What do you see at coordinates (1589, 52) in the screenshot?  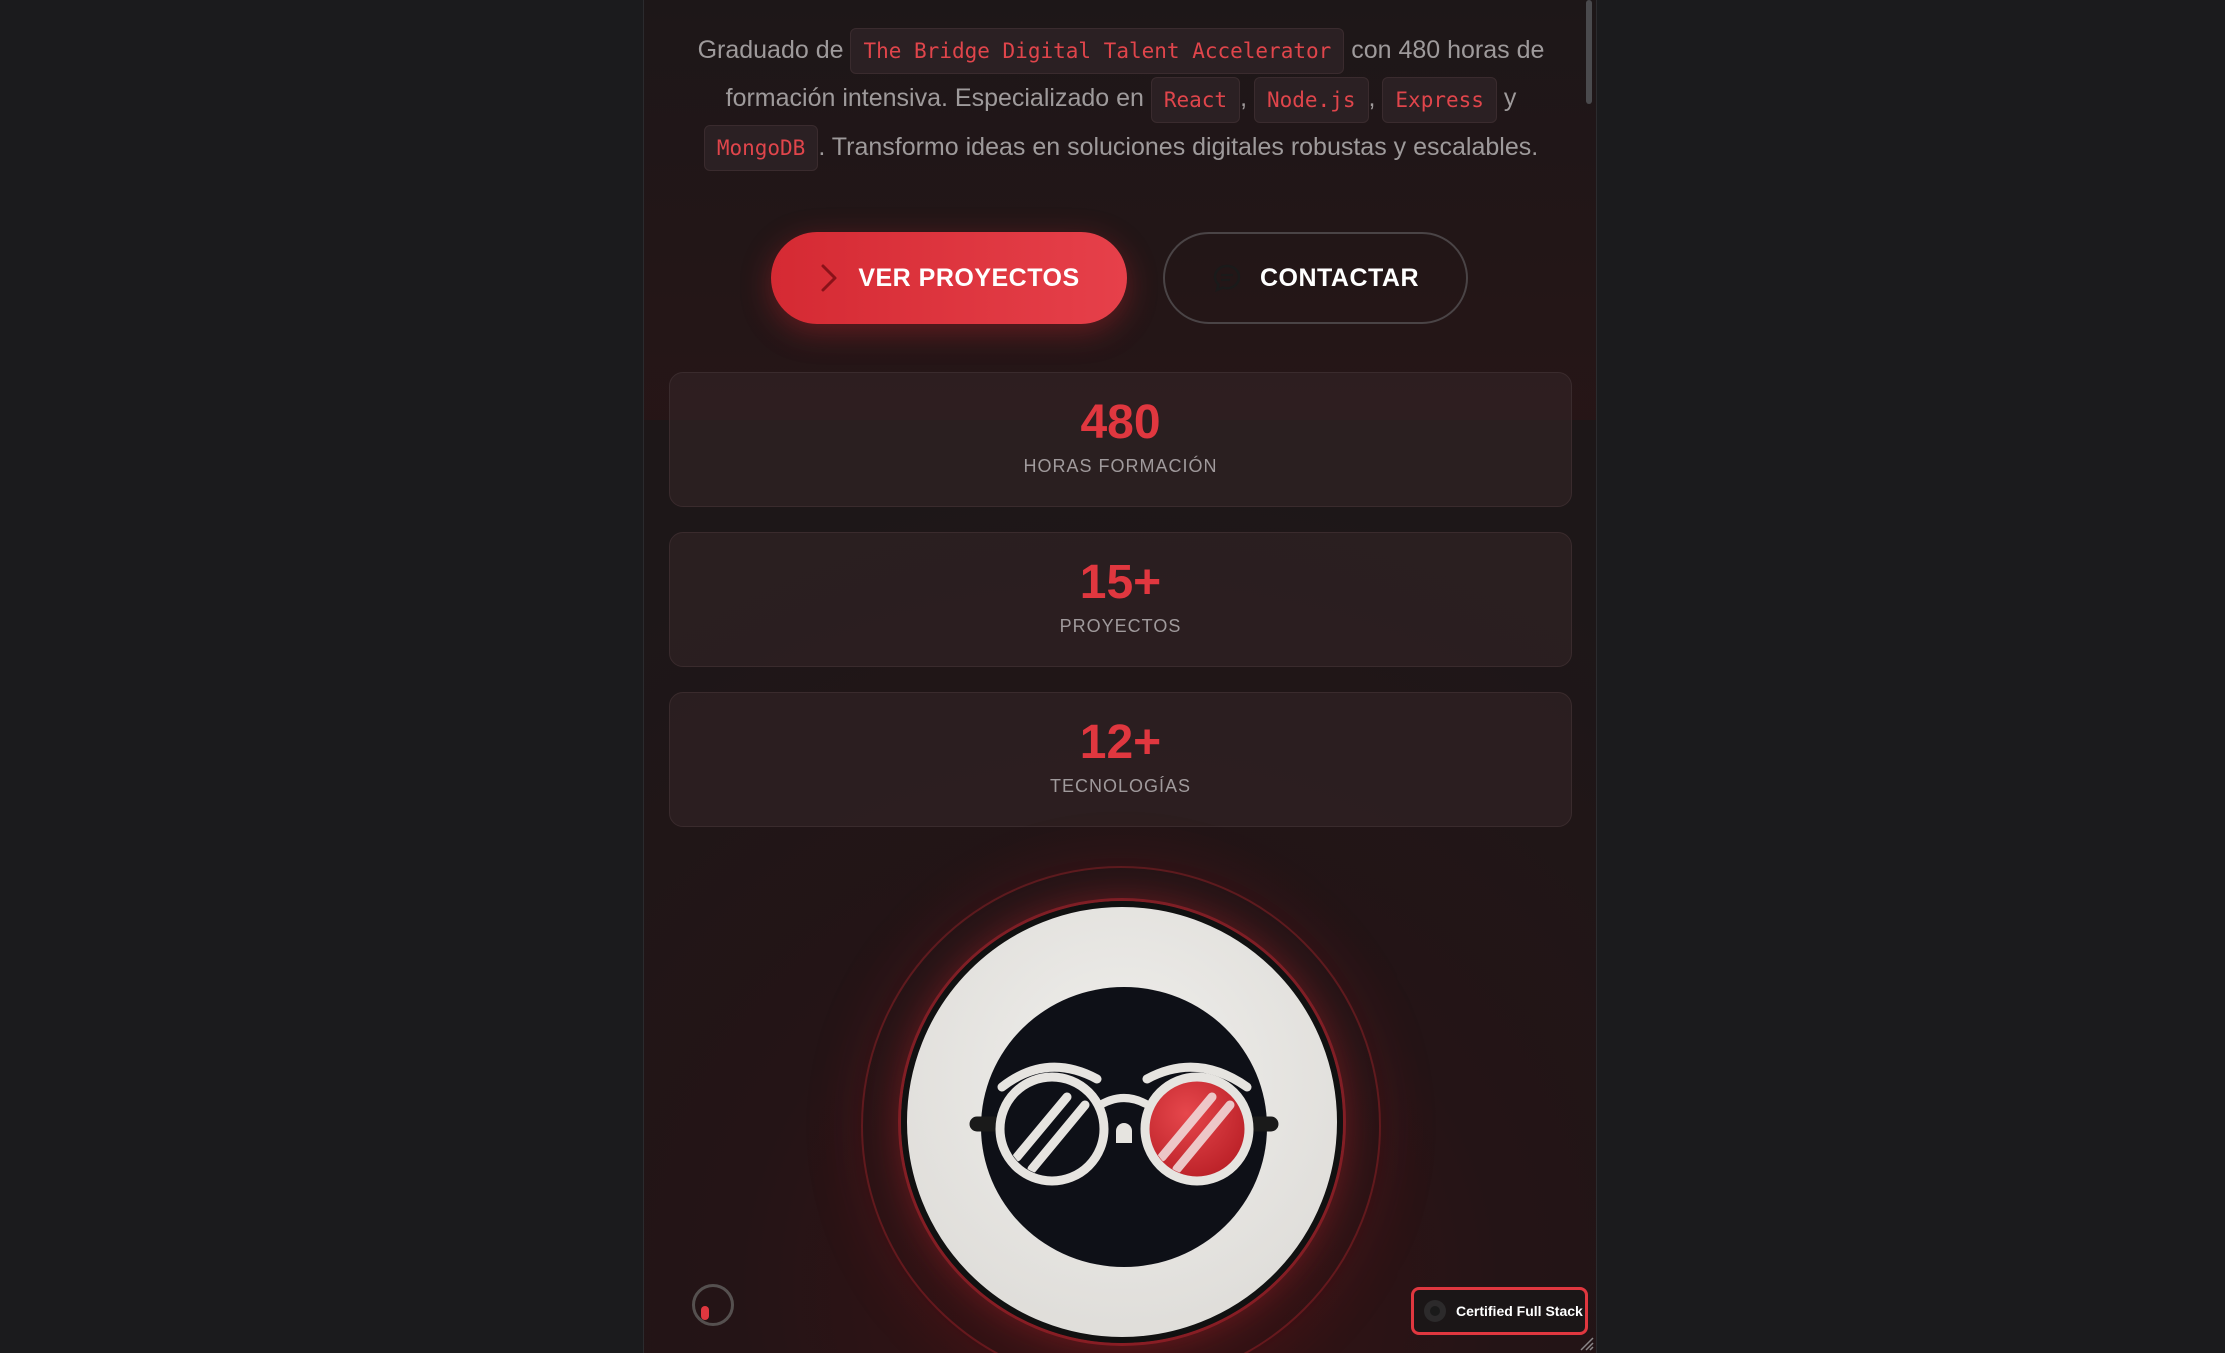 I see `scrollbar` at bounding box center [1589, 52].